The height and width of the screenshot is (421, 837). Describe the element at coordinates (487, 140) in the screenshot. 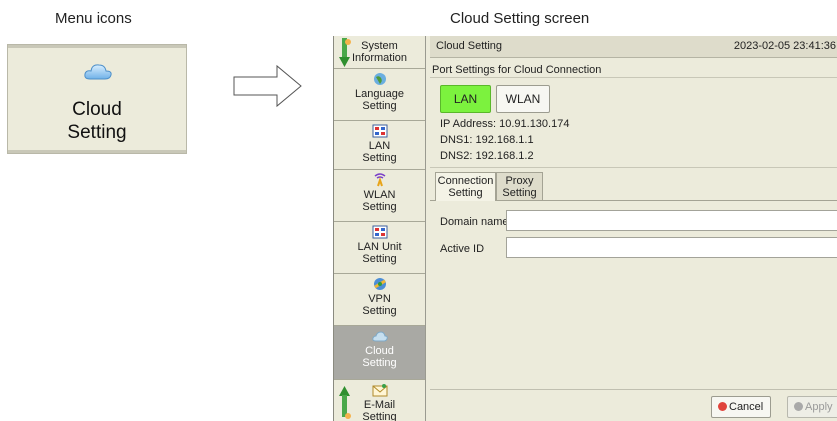

I see `dns1-text: DNS1: 192.168.1.1` at that location.